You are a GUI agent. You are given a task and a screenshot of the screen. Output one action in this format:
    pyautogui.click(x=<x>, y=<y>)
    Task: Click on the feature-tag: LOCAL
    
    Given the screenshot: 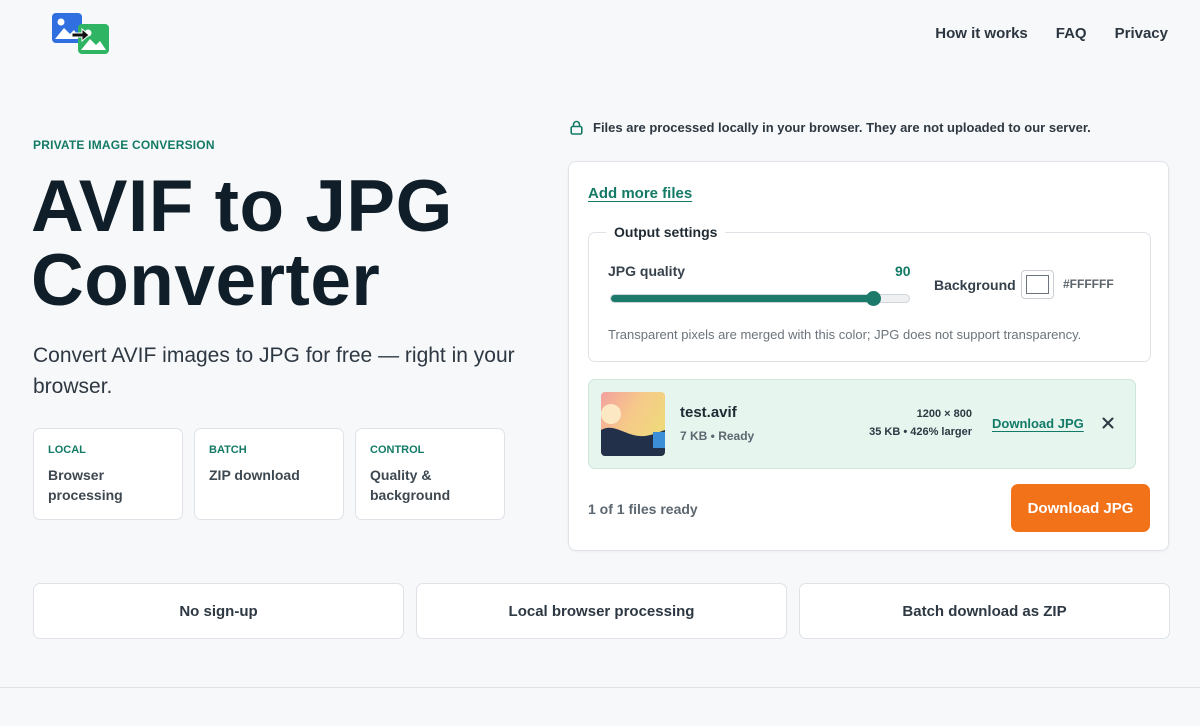 What is the action you would take?
    pyautogui.click(x=67, y=450)
    